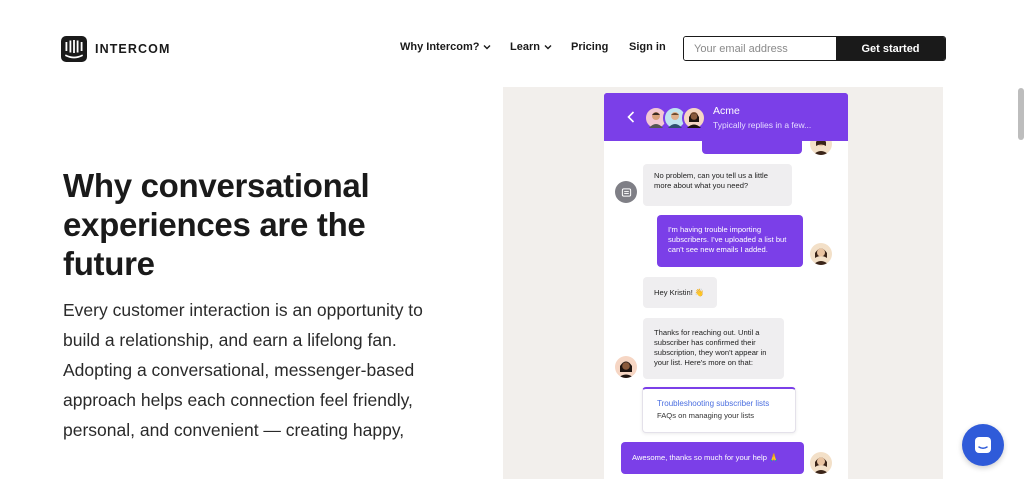 Image resolution: width=1024 pixels, height=479 pixels. I want to click on nav-why-intercom: Why Intercom?, so click(445, 47).